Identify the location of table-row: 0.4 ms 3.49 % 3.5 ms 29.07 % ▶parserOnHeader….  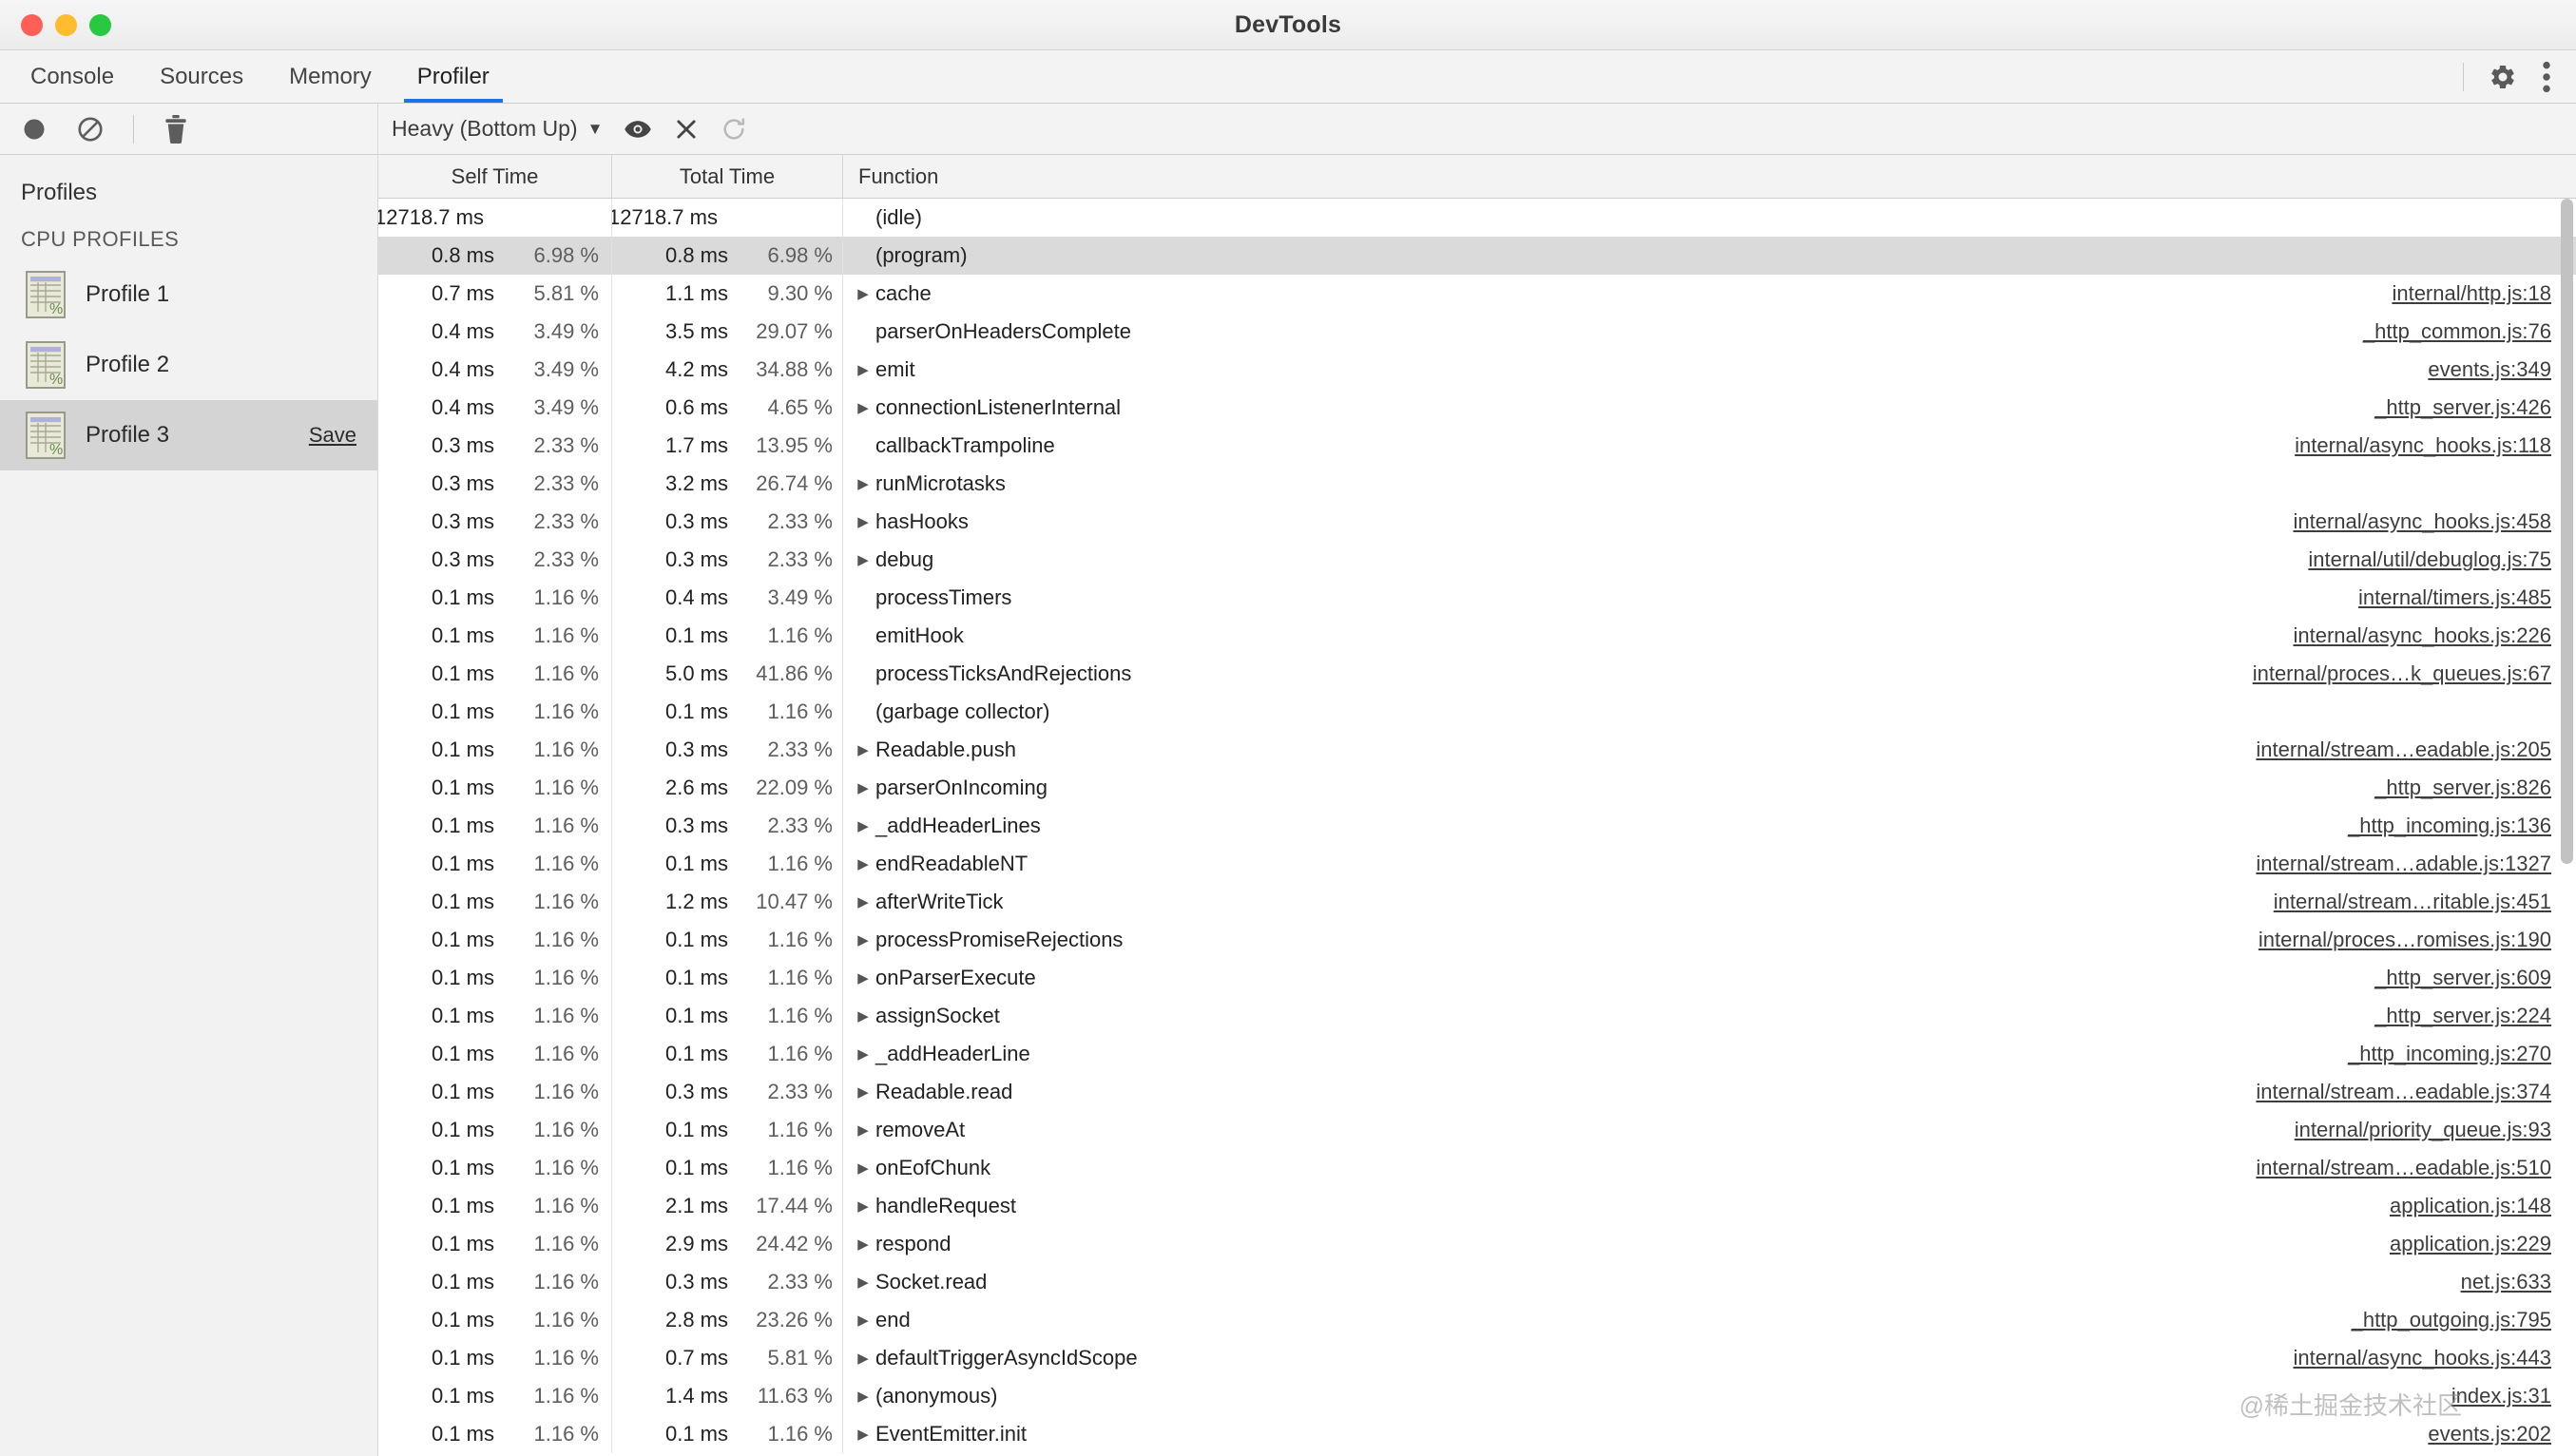
(1477, 332).